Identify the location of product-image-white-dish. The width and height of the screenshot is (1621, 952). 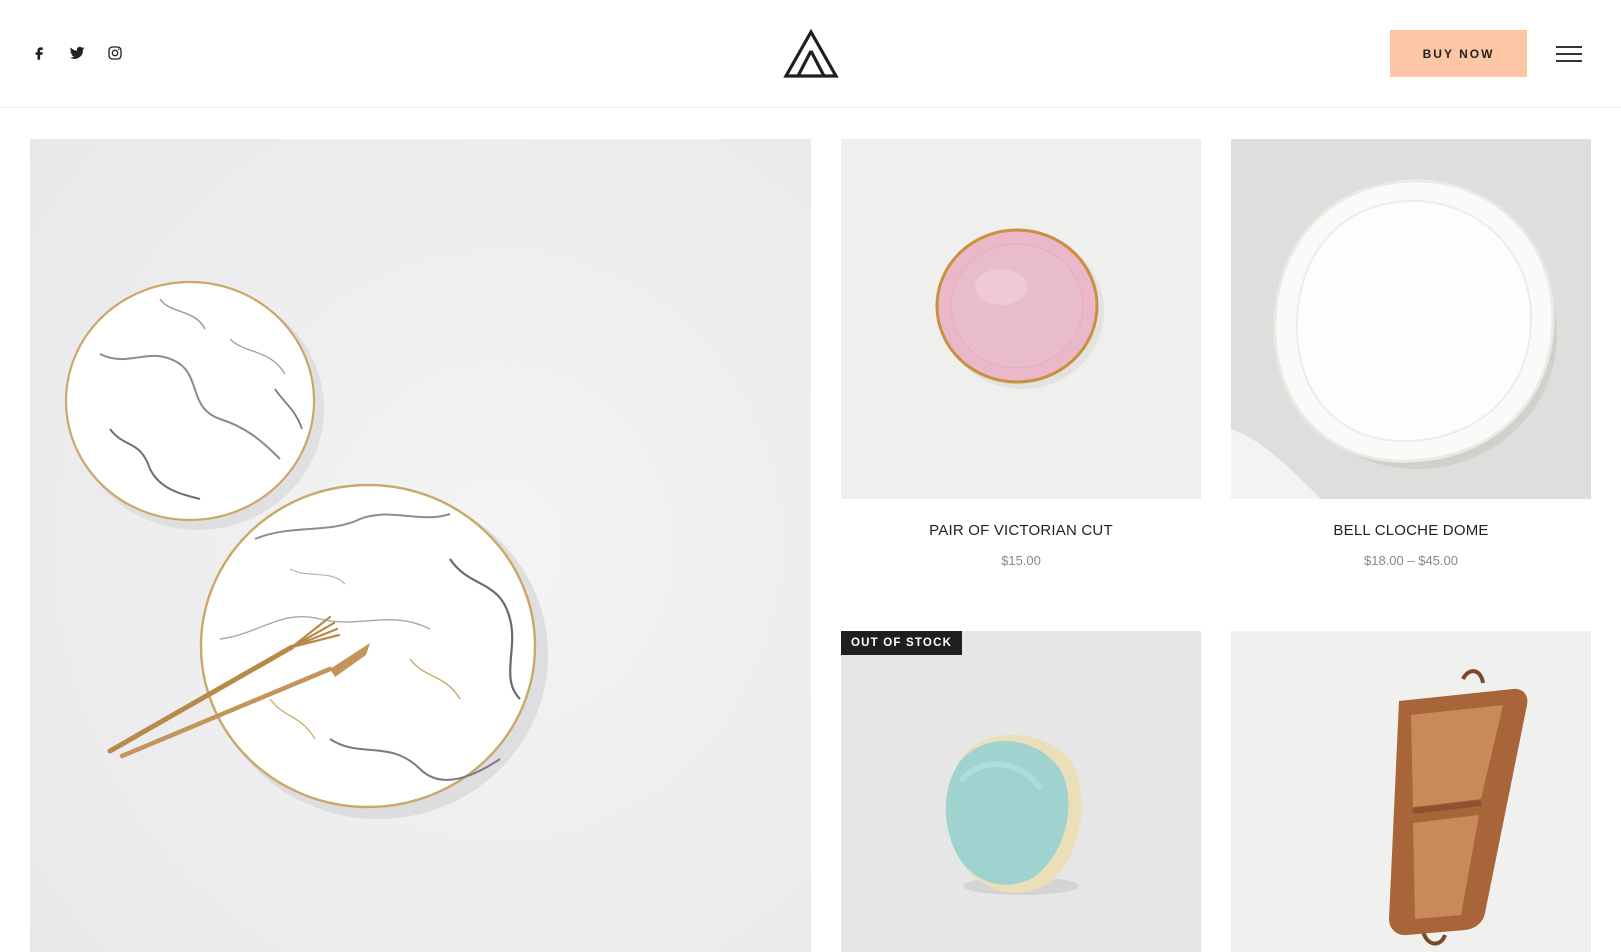
(1411, 319).